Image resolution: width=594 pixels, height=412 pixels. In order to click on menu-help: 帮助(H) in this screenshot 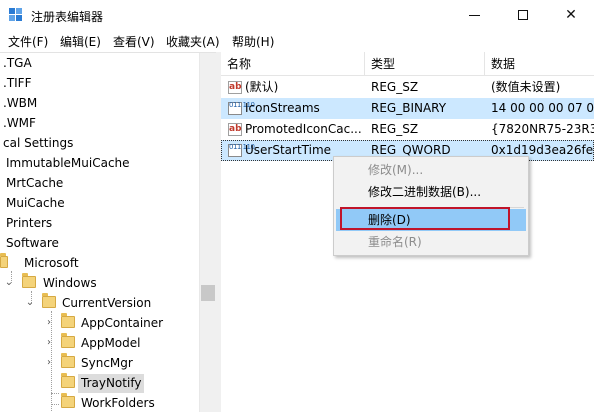, I will do `click(253, 41)`.